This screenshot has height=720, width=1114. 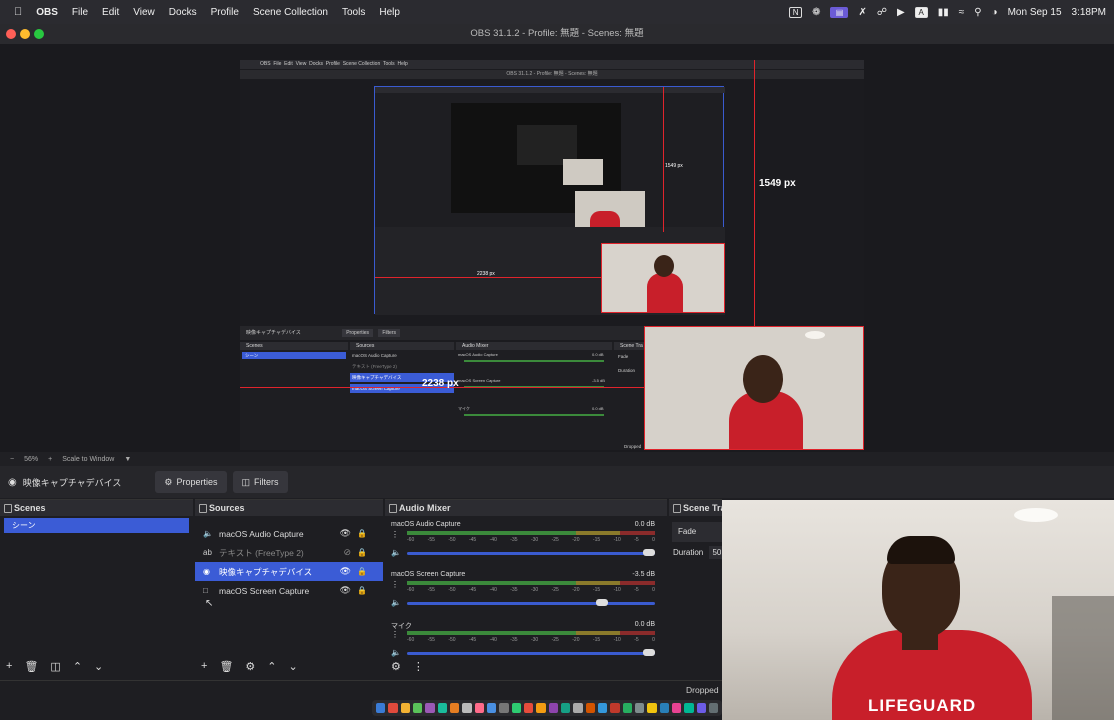 I want to click on wifi-icon: ≈, so click(x=962, y=12).